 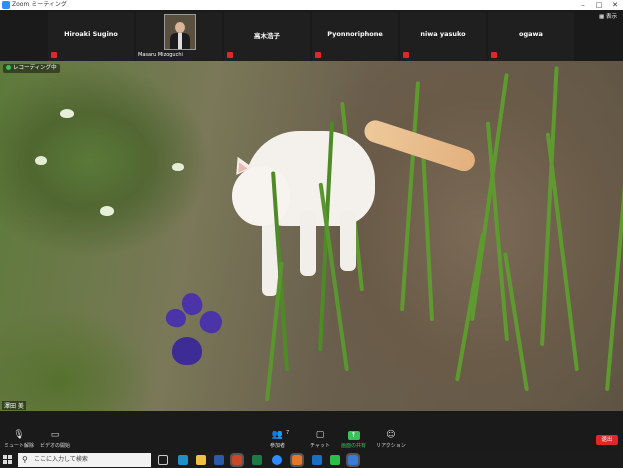 I want to click on chat-label: チャット, so click(x=320, y=446).